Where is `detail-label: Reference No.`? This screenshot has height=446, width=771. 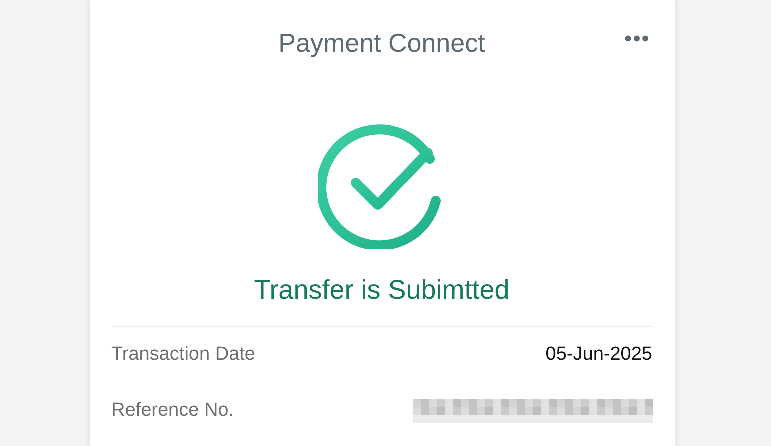 detail-label: Reference No. is located at coordinates (173, 411).